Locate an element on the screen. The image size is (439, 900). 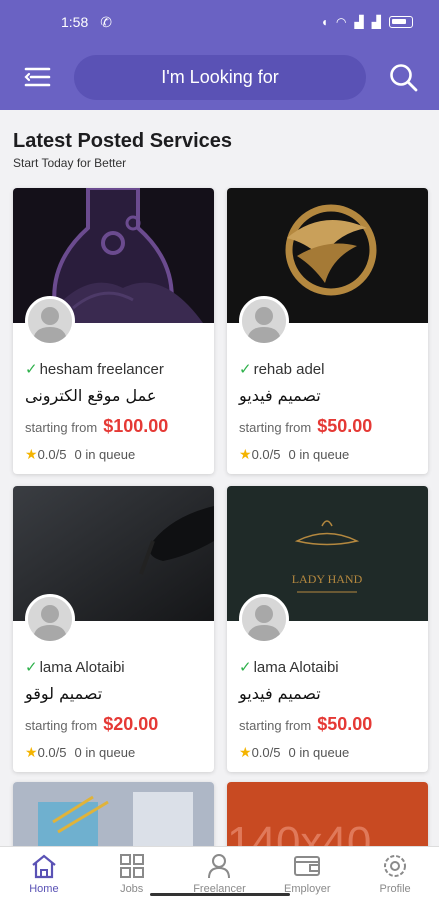
search-icon is located at coordinates (404, 78).